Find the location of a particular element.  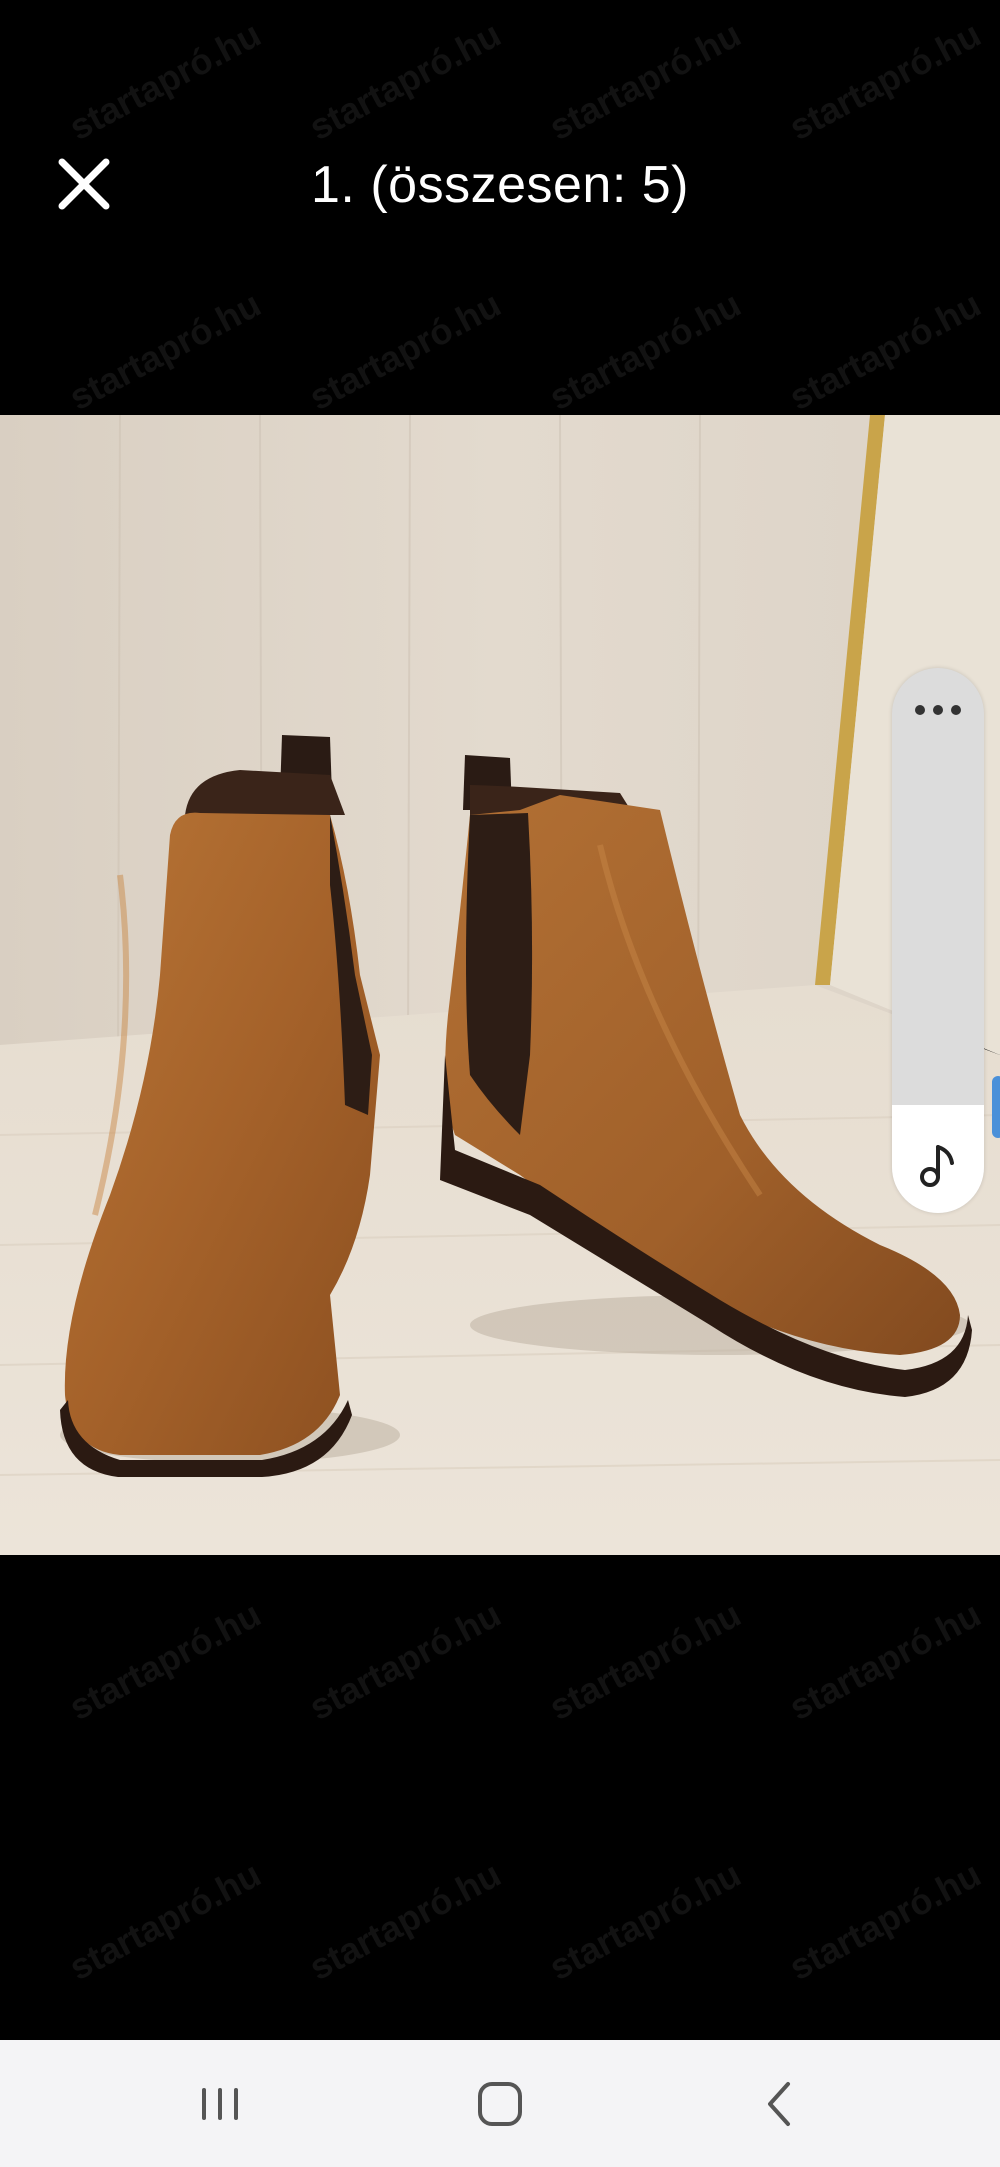

music-note-icon is located at coordinates (937, 1166).